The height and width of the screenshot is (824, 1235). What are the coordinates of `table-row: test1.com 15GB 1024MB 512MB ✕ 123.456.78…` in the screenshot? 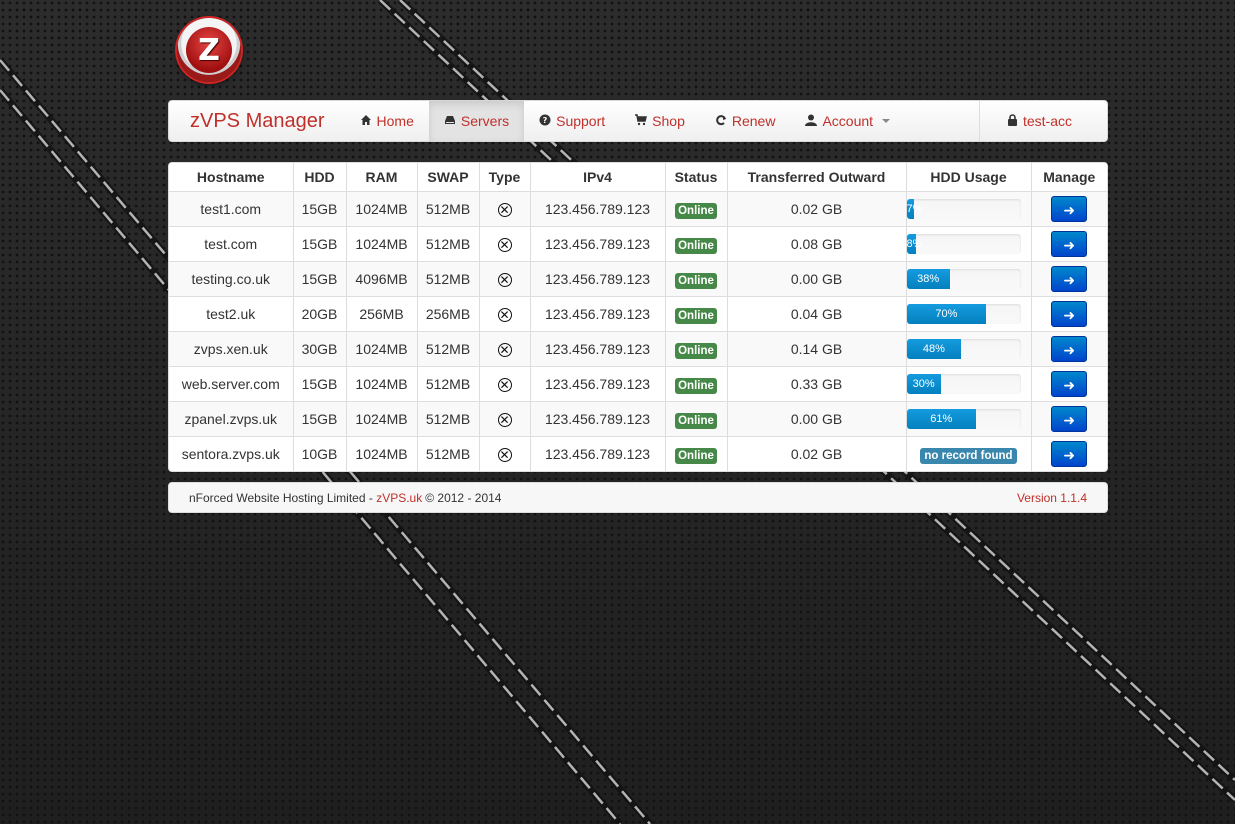 It's located at (638, 209).